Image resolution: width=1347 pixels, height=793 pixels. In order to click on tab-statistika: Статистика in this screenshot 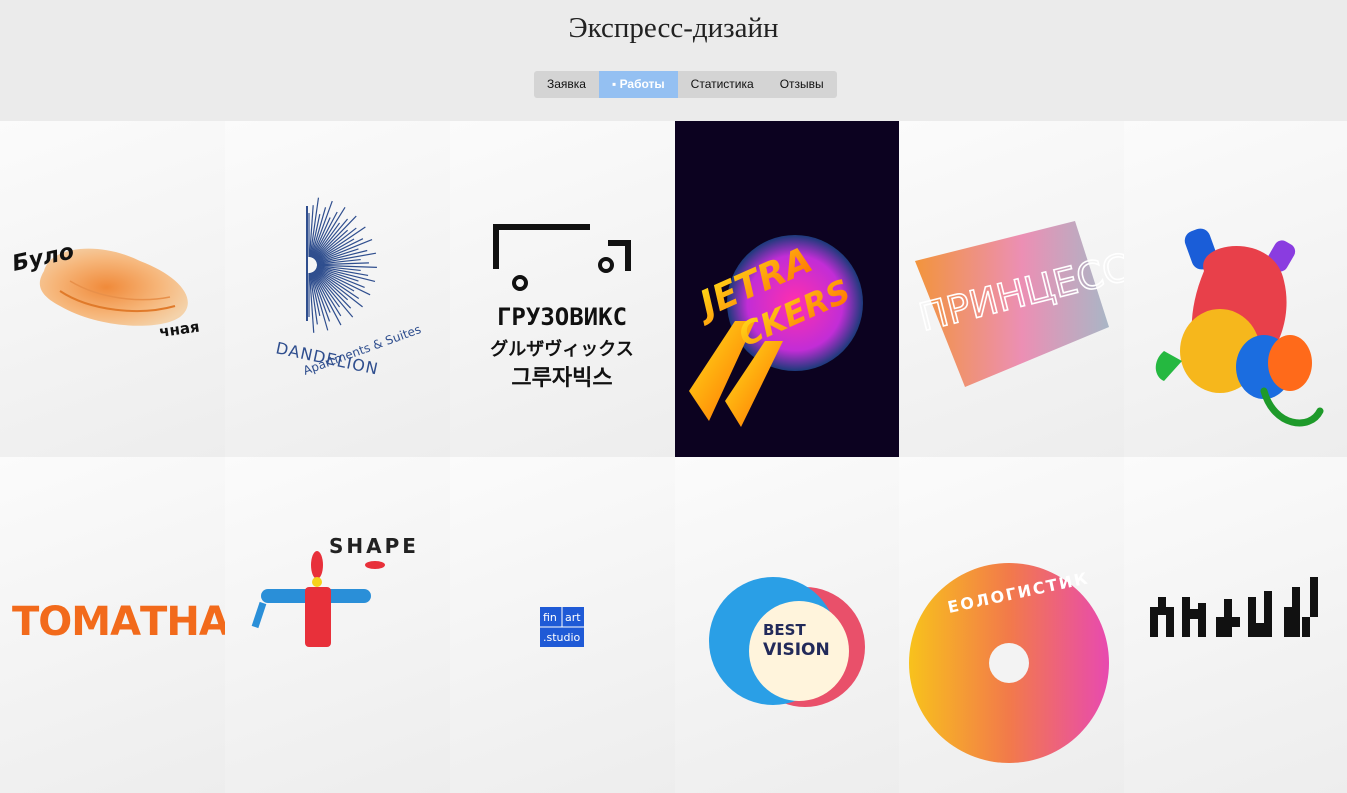, I will do `click(722, 84)`.